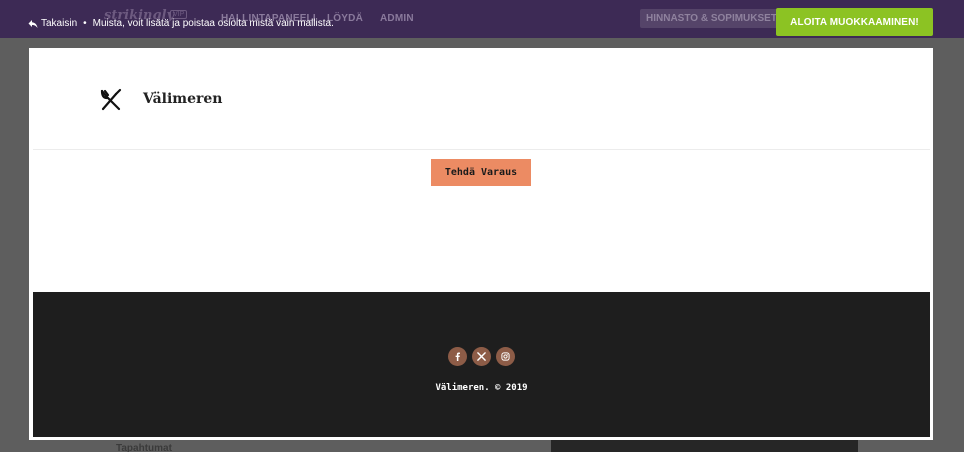 Image resolution: width=964 pixels, height=452 pixels. I want to click on background-image-block, so click(704, 446).